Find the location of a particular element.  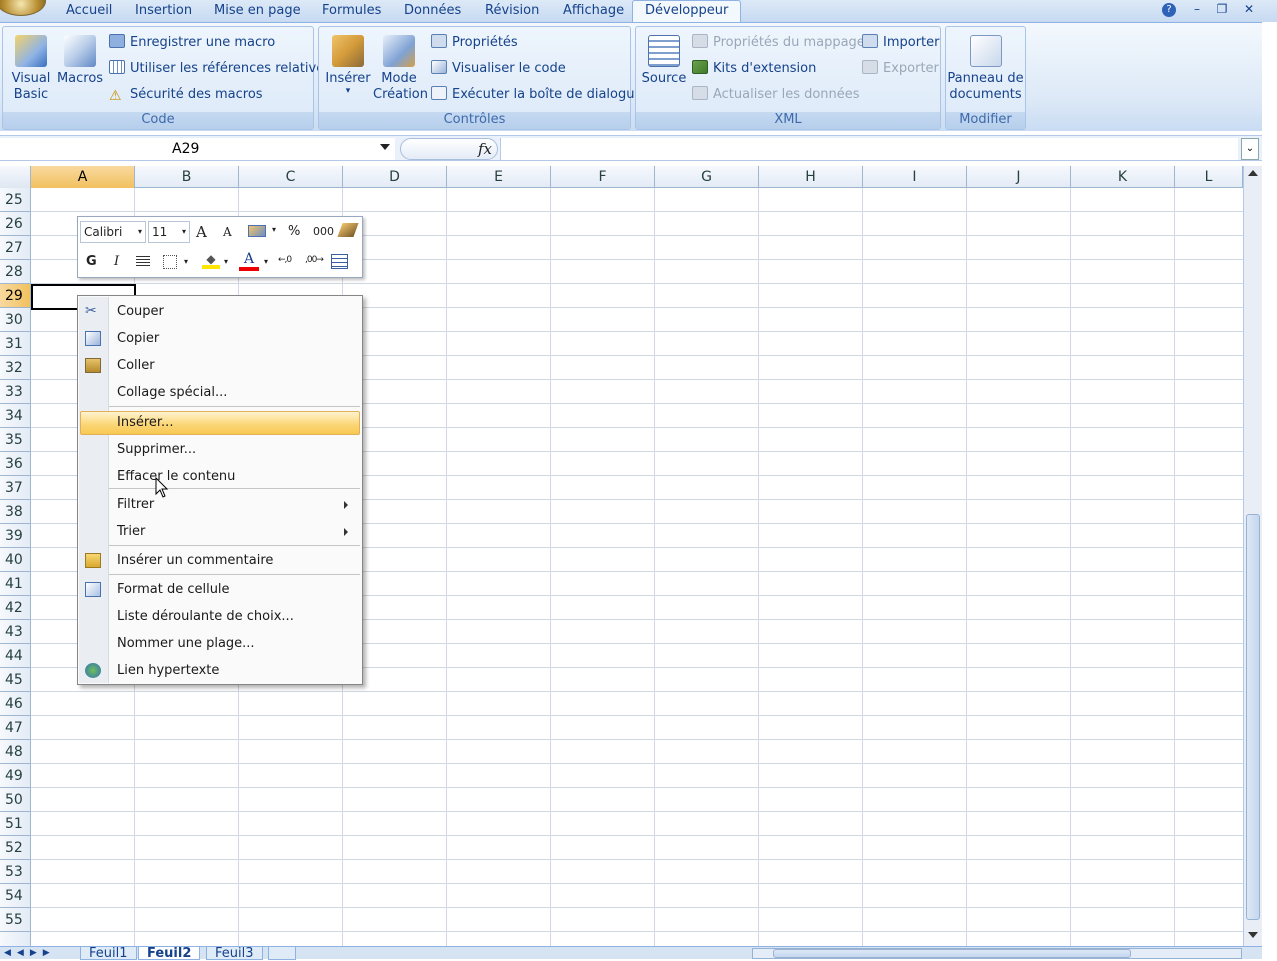

tab-mise-en-page: Mise en page is located at coordinates (257, 12).